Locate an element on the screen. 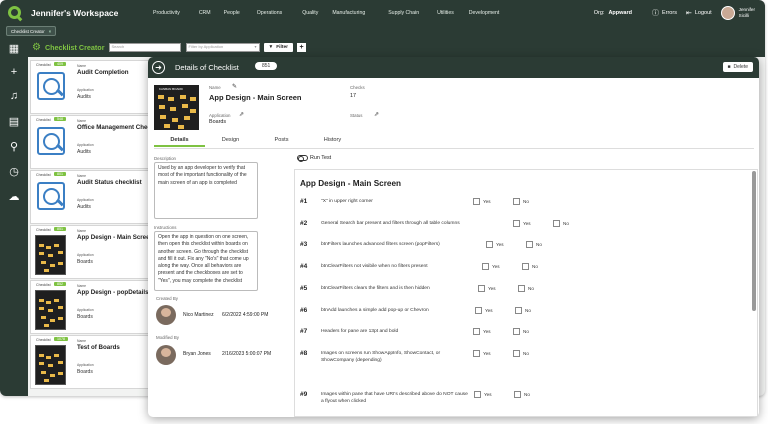 Image resolution: width=768 pixels, height=424 pixels. checklist-name: Audit Status checklist is located at coordinates (109, 182).